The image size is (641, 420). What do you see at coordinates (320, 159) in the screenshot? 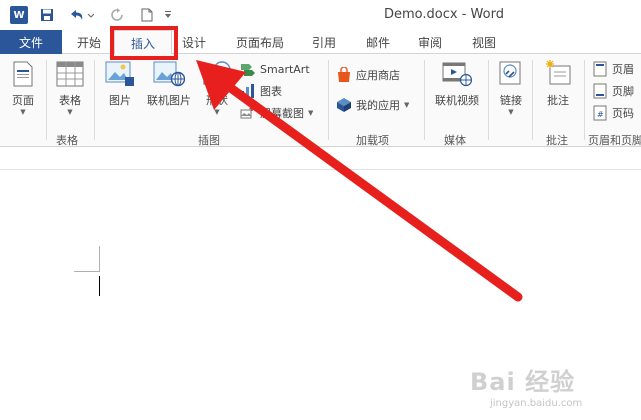
I see `ruler-area` at bounding box center [320, 159].